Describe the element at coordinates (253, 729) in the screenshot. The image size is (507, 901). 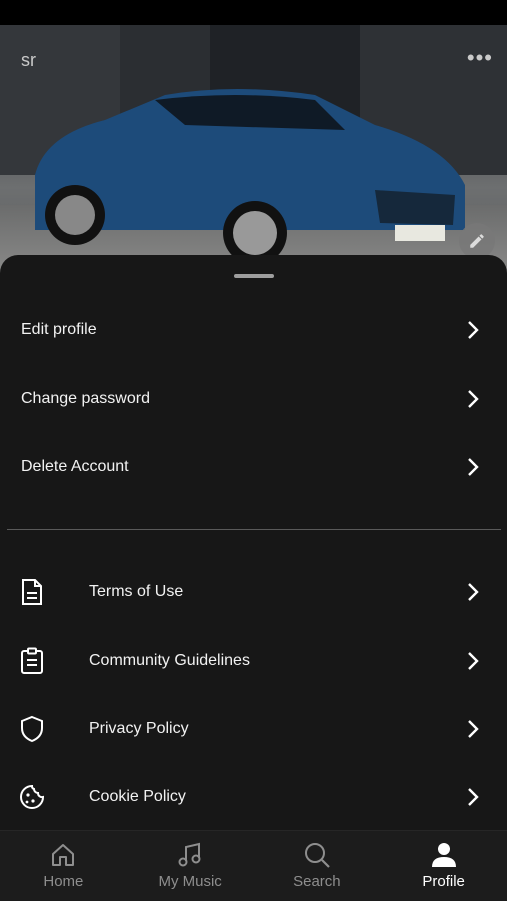
I see `privacy-policy-row: Privacy Policy` at that location.